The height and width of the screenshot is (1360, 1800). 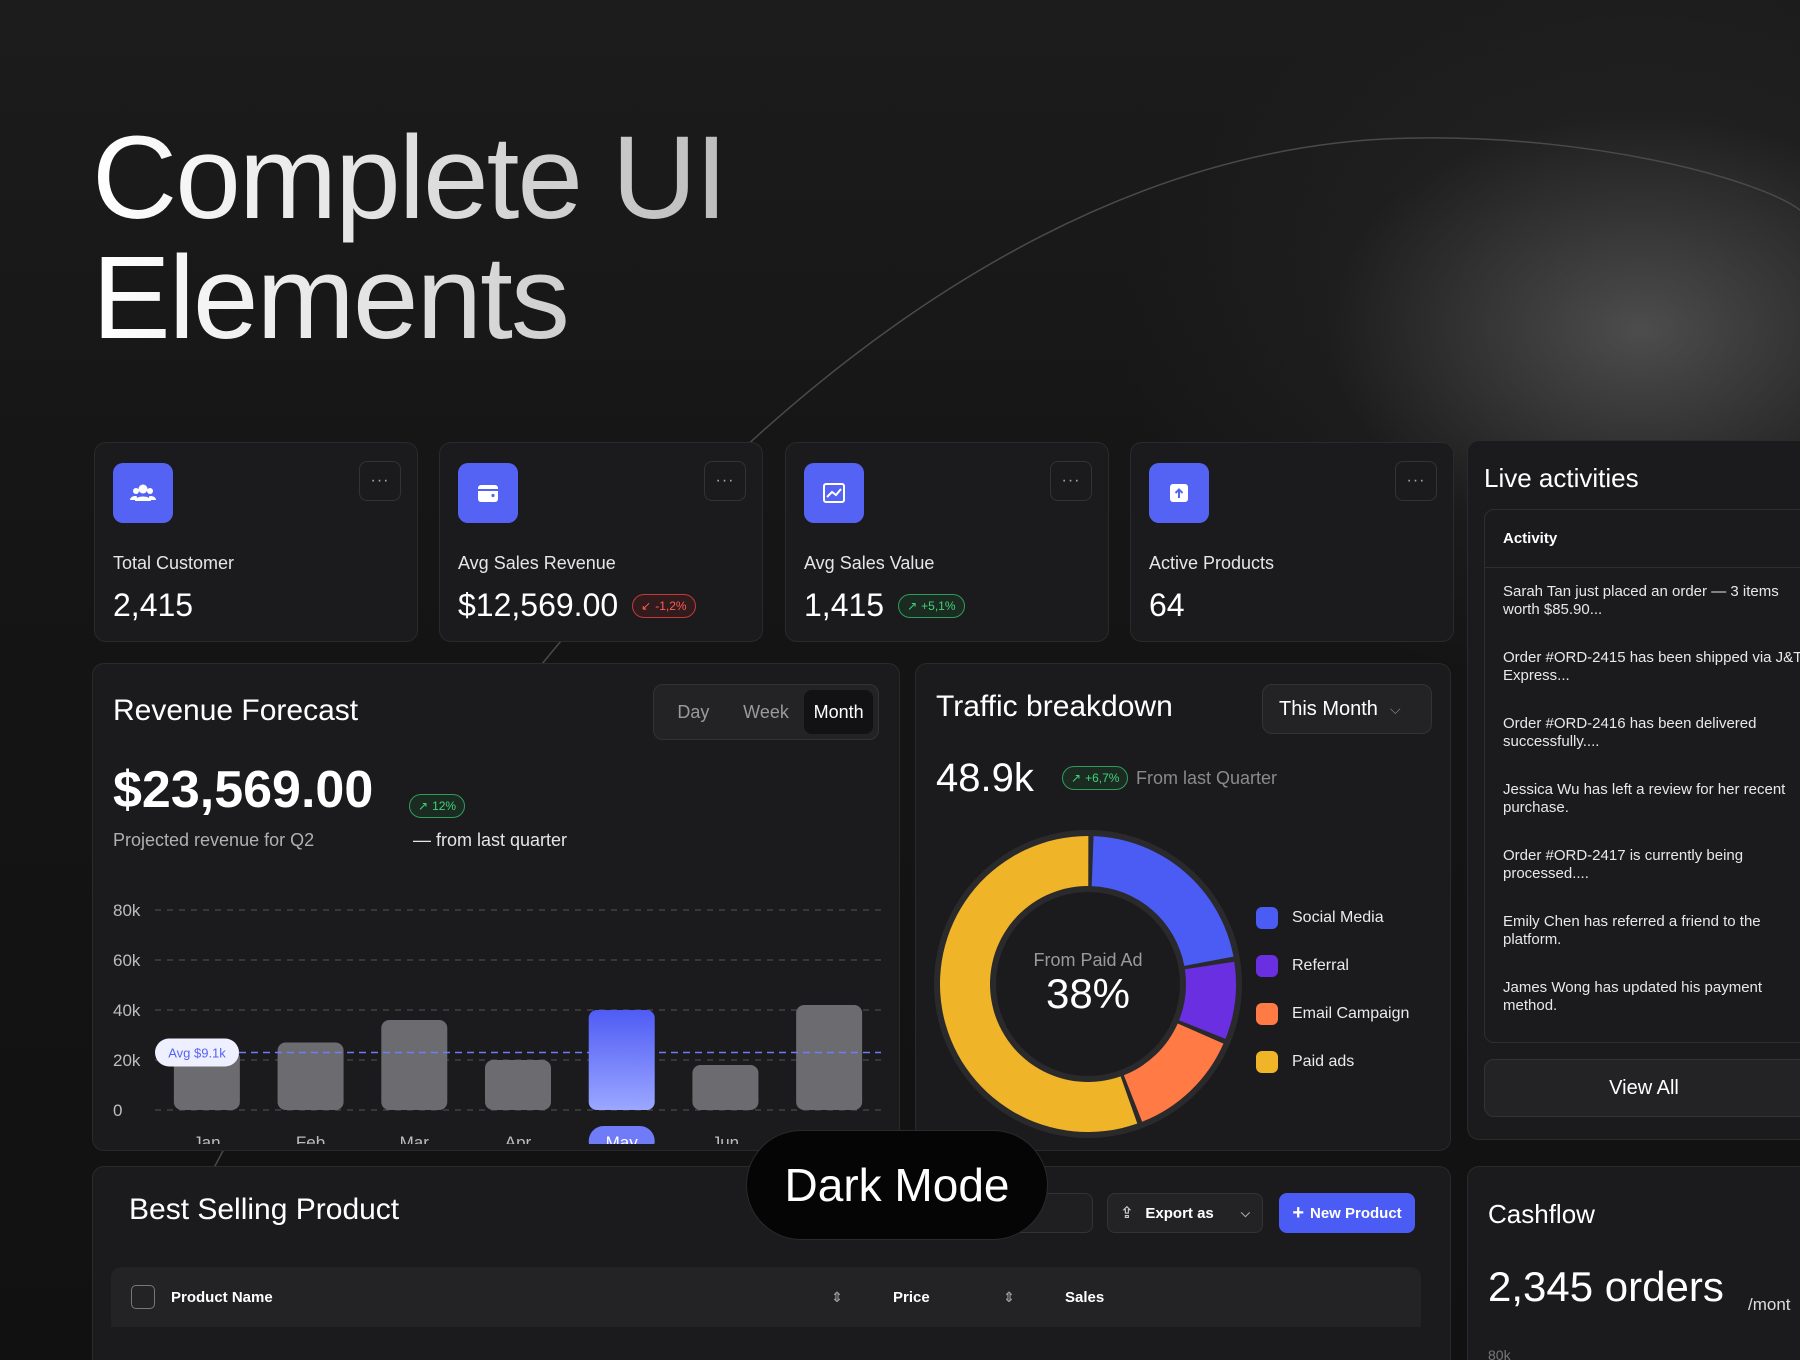 I want to click on kpi-card-avg-sales-value: ··· Avg Sales Value 1,415 ↗ +5,1%, so click(x=947, y=542).